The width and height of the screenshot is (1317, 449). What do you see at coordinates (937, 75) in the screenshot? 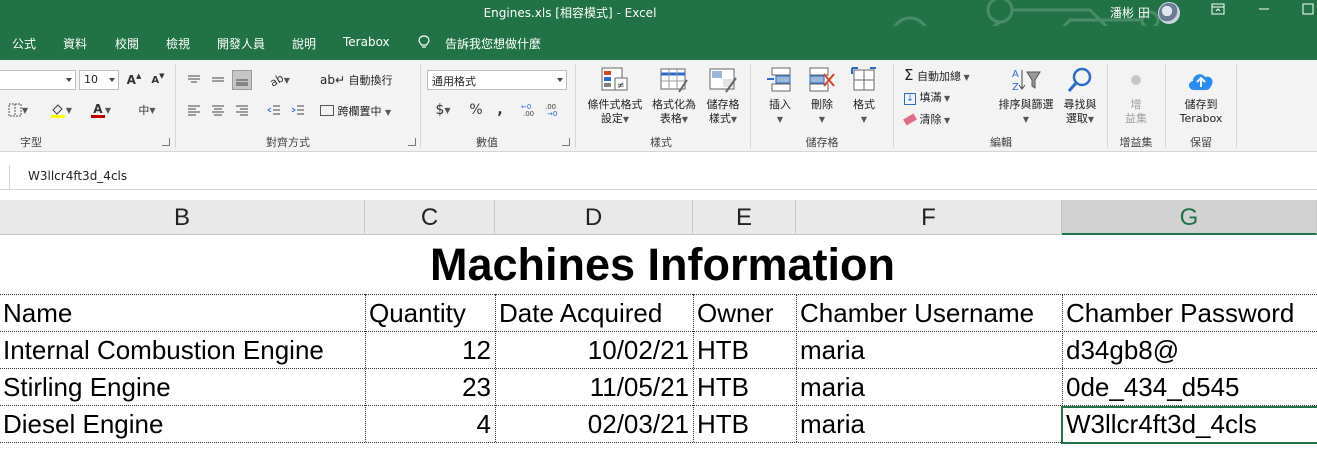
I see `autosum-button: Σ 自動加總 ▼` at bounding box center [937, 75].